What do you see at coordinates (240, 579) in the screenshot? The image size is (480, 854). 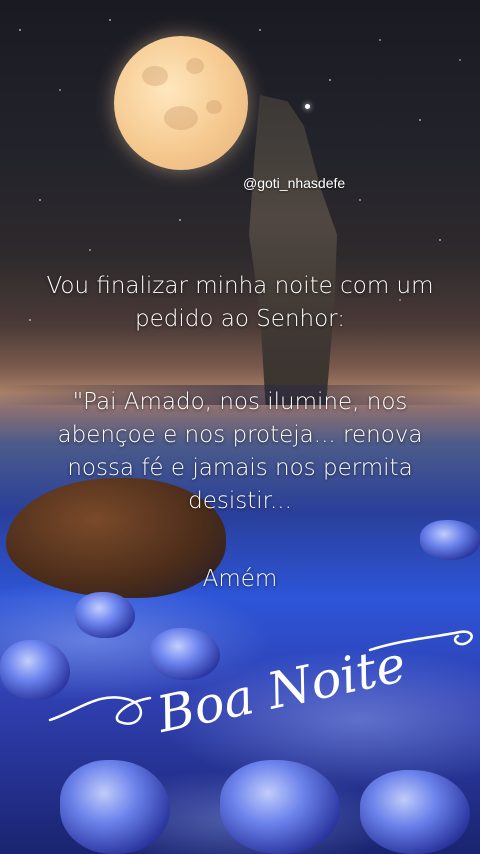 I see `amen-text: Amém` at bounding box center [240, 579].